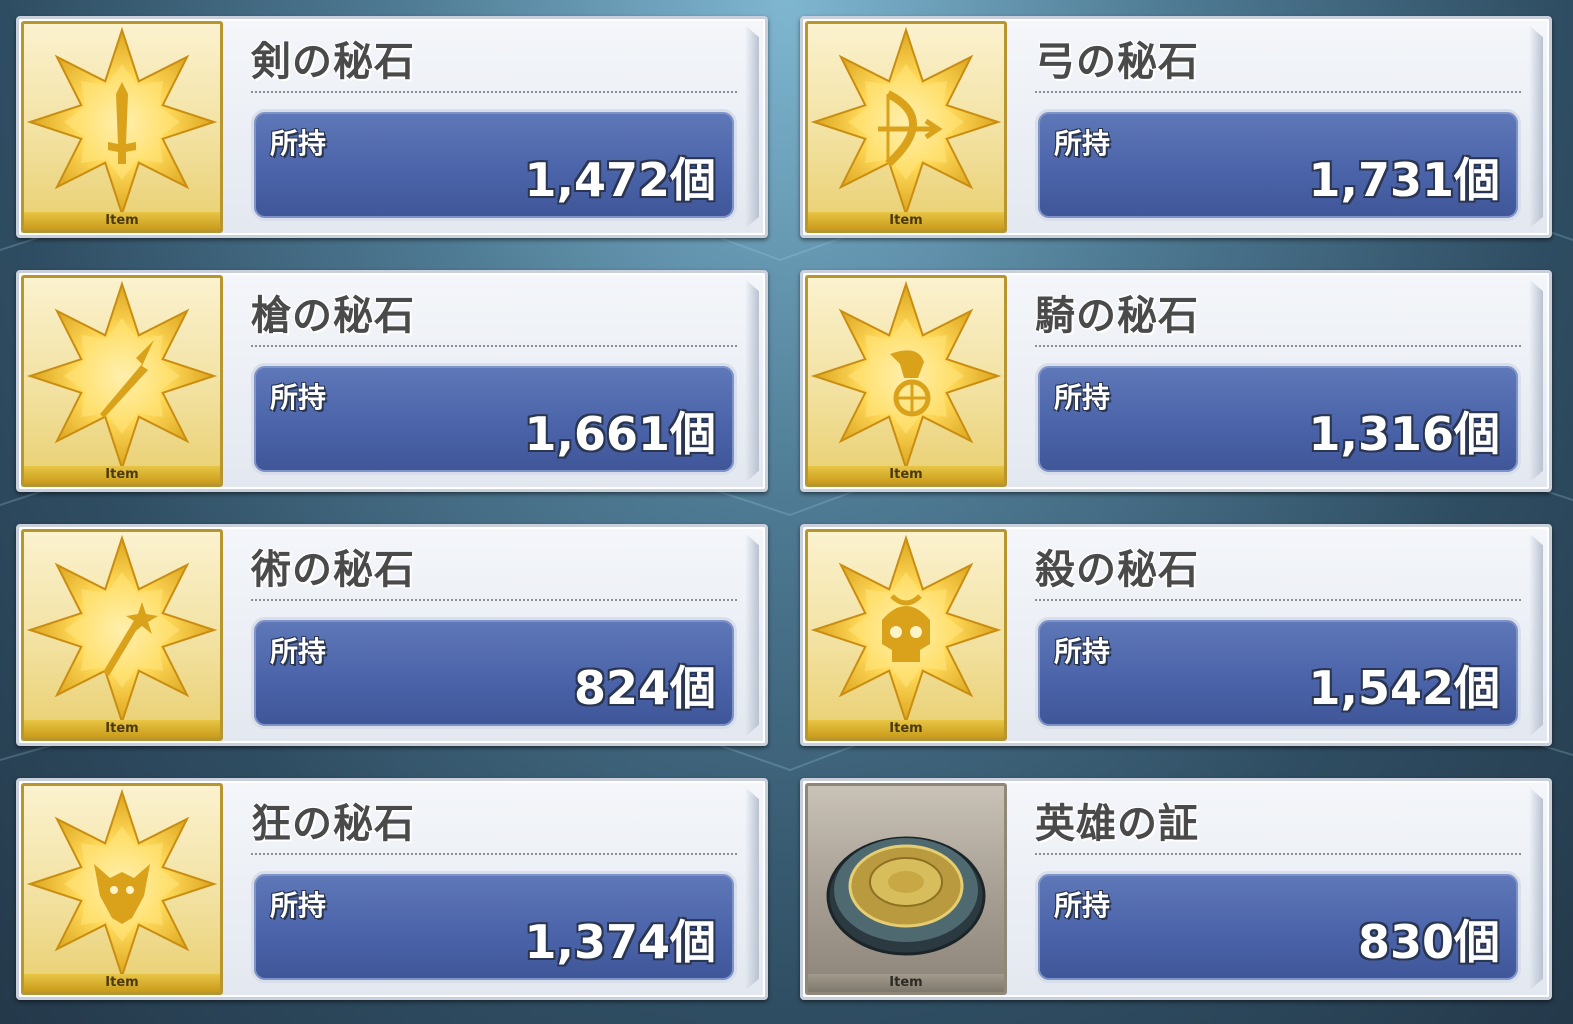 Image resolution: width=1573 pixels, height=1024 pixels. I want to click on item-card: Item 英雄の証所持 830個, so click(1176, 889).